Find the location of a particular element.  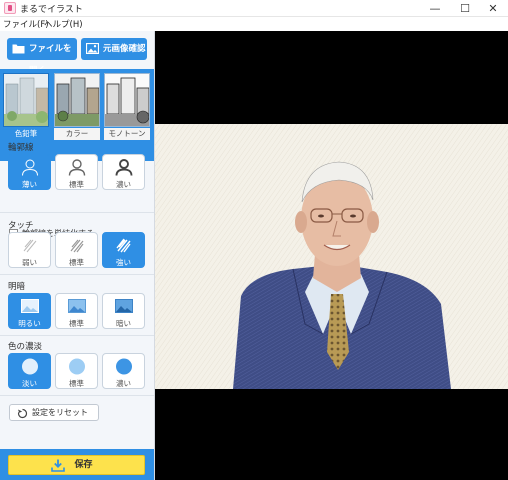

brightness-dark-button: 暗い is located at coordinates (123, 311).